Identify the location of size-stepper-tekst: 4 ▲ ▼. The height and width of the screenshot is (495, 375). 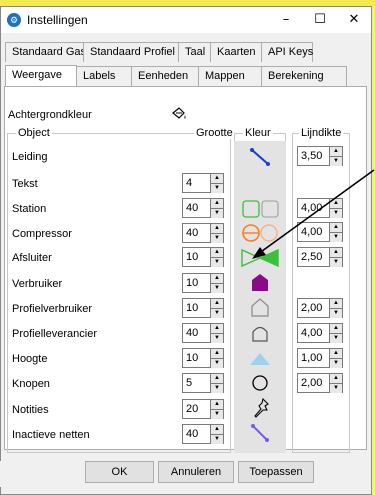
(203, 183).